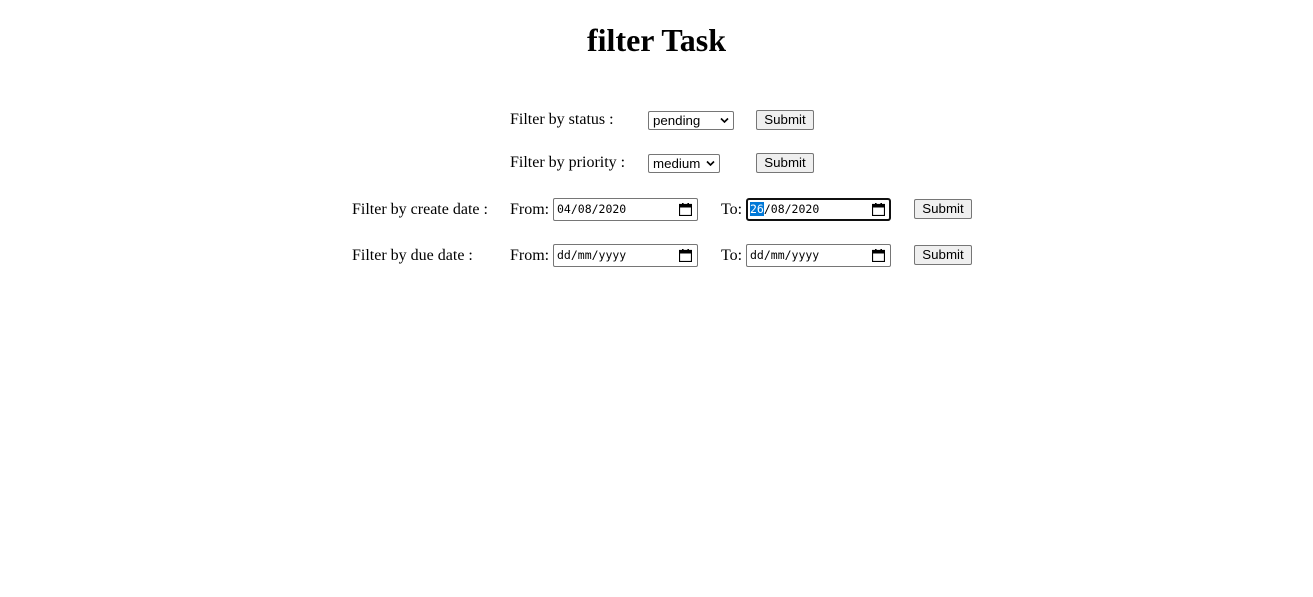 Image resolution: width=1313 pixels, height=597 pixels. Describe the element at coordinates (412, 255) in the screenshot. I see `due-date-filter-label: Filter by due date :` at that location.